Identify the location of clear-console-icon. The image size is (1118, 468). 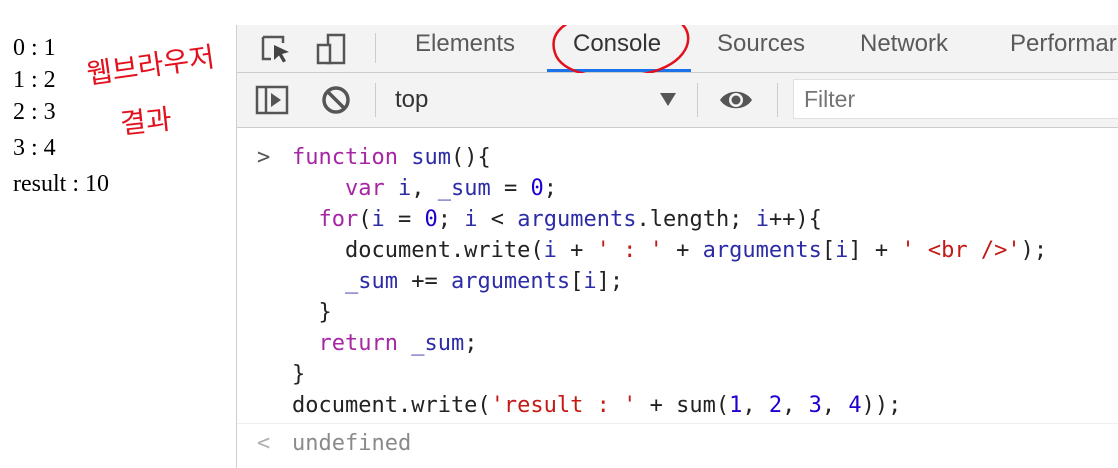
(336, 100).